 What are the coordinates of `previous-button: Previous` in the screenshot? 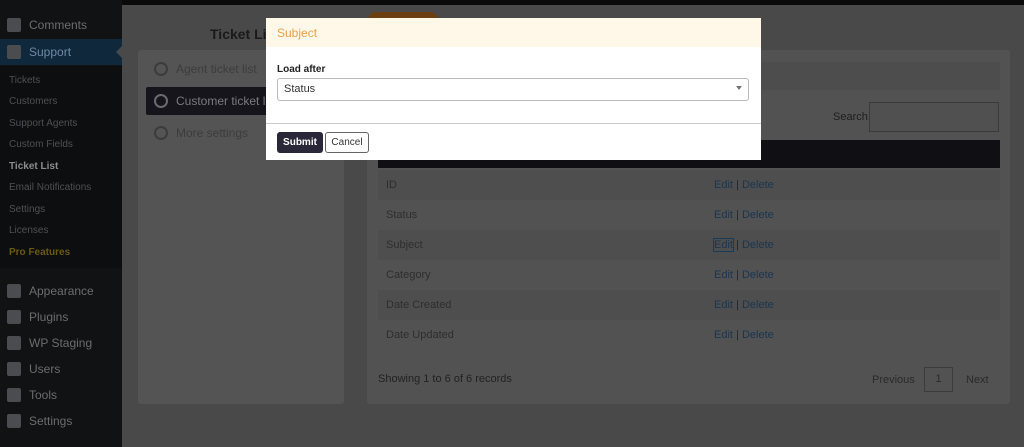 It's located at (893, 380).